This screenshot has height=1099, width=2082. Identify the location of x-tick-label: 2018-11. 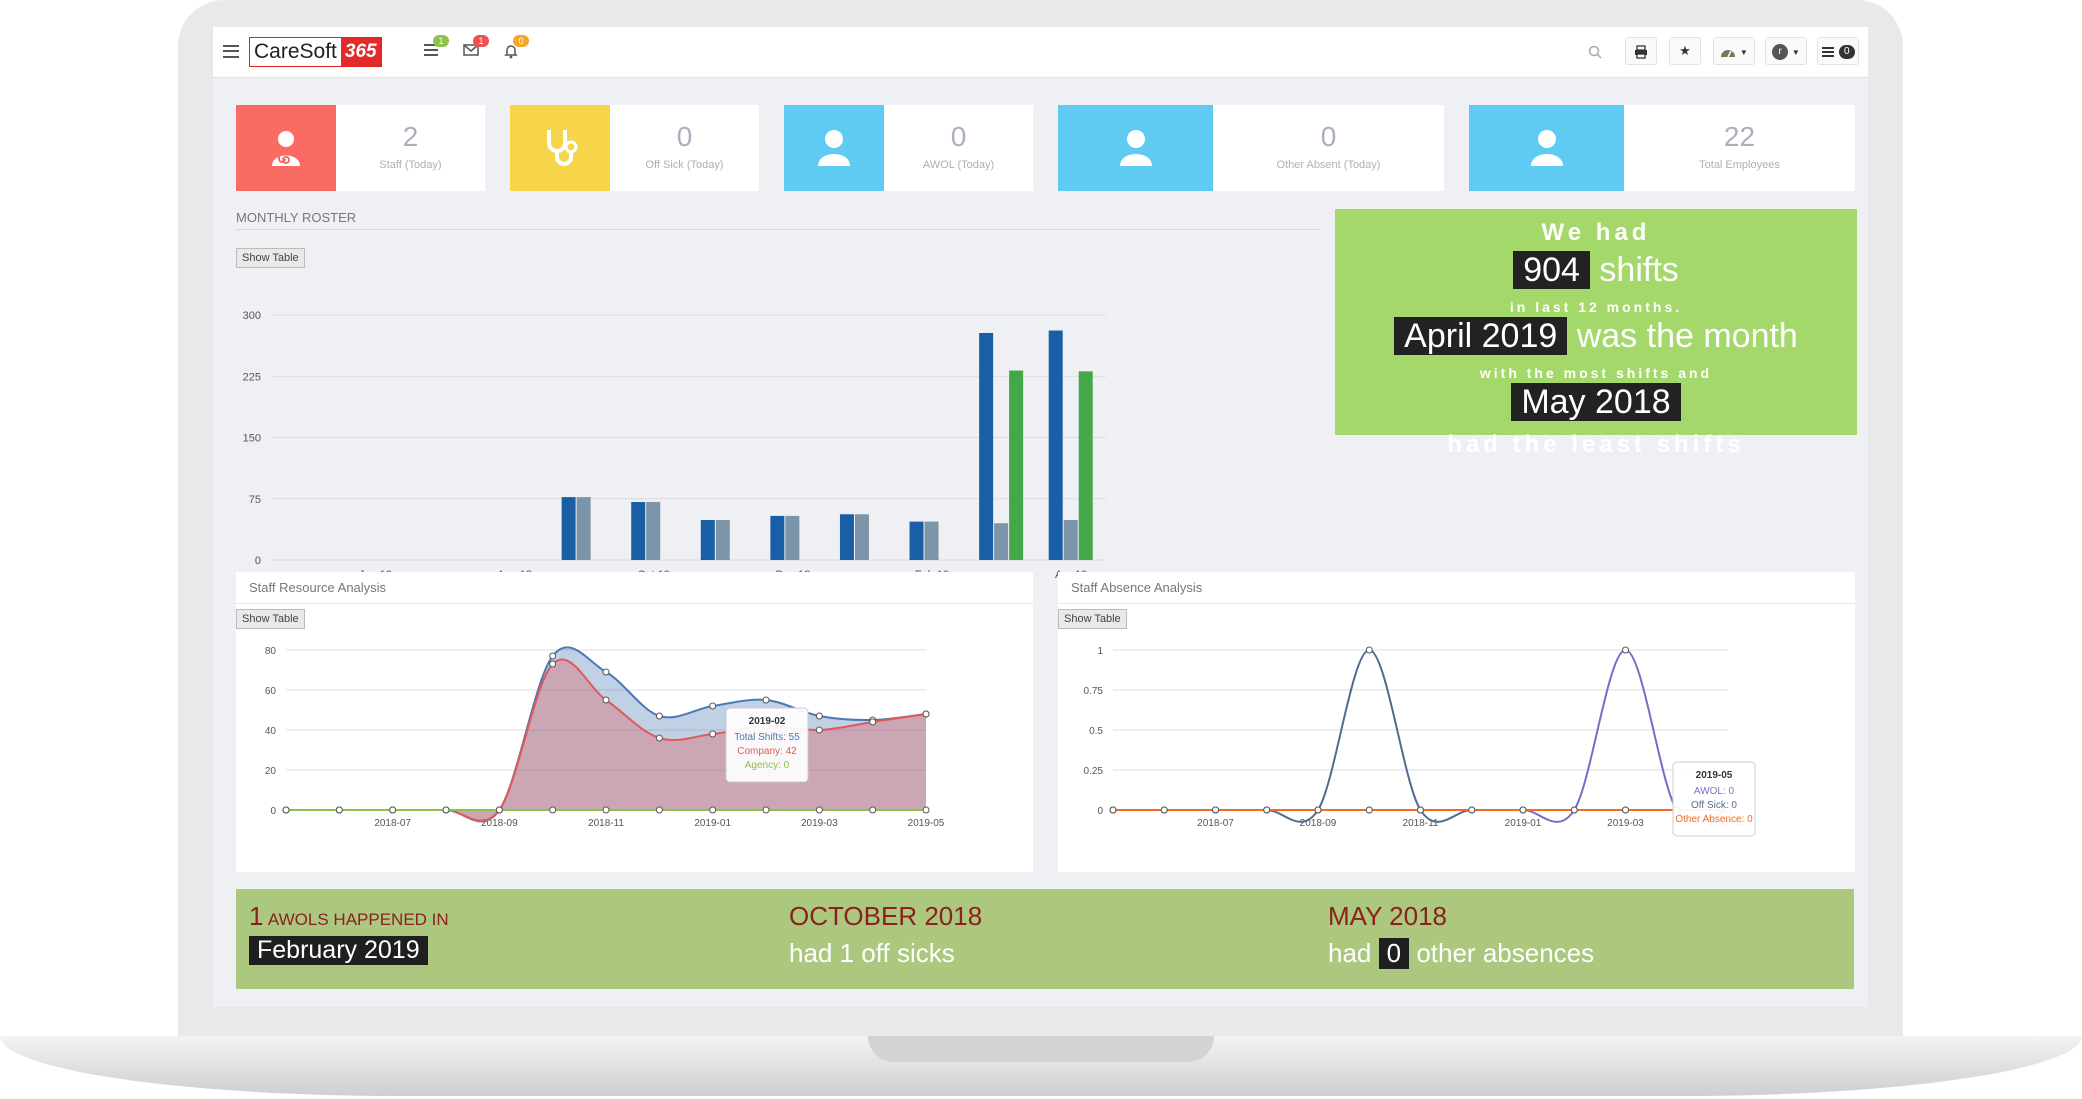
(606, 823).